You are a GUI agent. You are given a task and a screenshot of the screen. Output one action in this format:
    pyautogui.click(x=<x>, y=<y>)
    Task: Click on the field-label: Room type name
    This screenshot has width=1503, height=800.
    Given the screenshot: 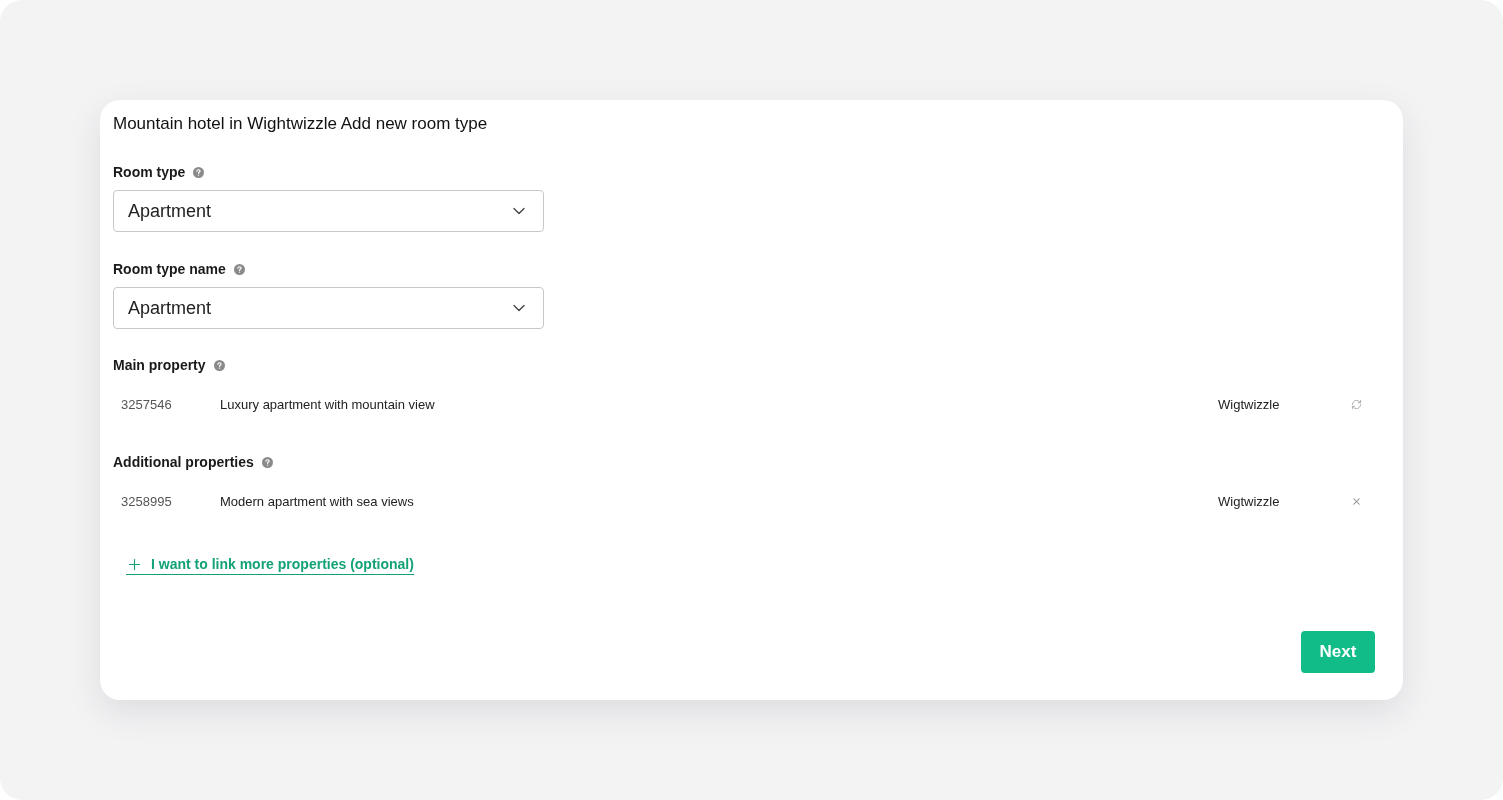 What is the action you would take?
    pyautogui.click(x=169, y=269)
    